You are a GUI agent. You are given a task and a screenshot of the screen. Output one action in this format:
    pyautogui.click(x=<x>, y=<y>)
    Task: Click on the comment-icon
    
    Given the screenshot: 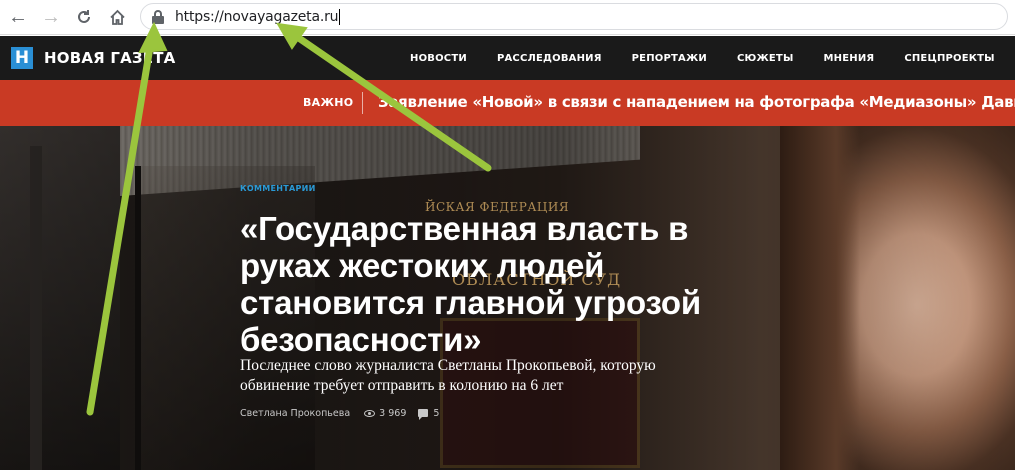 What is the action you would take?
    pyautogui.click(x=423, y=414)
    